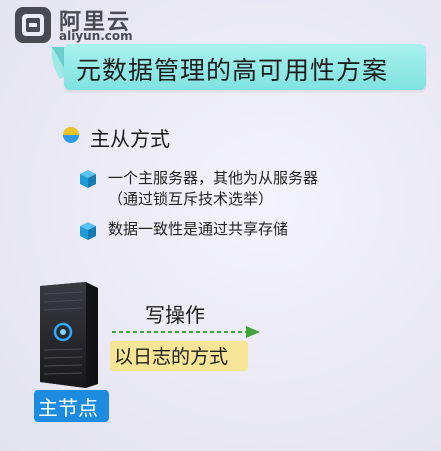 Image resolution: width=441 pixels, height=451 pixels. What do you see at coordinates (186, 332) in the screenshot?
I see `dashed-arrow-right-icon` at bounding box center [186, 332].